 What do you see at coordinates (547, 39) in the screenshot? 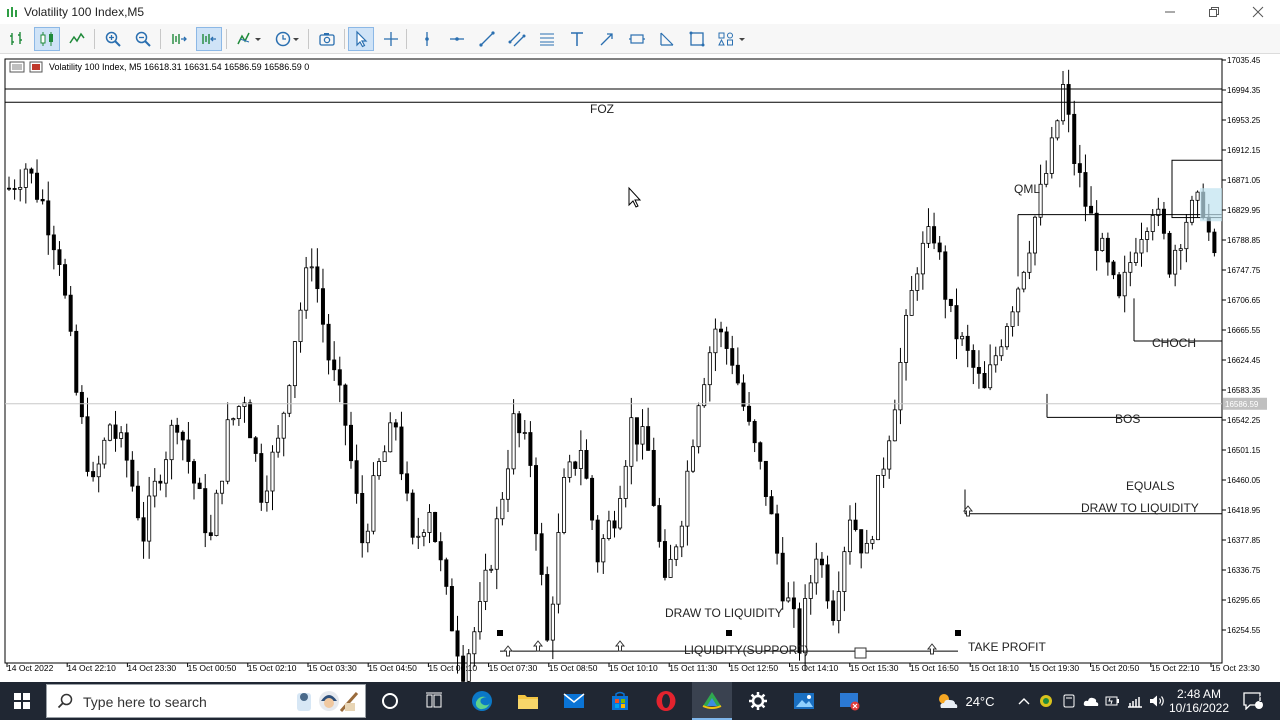
I see `fibonacci-tool-button` at bounding box center [547, 39].